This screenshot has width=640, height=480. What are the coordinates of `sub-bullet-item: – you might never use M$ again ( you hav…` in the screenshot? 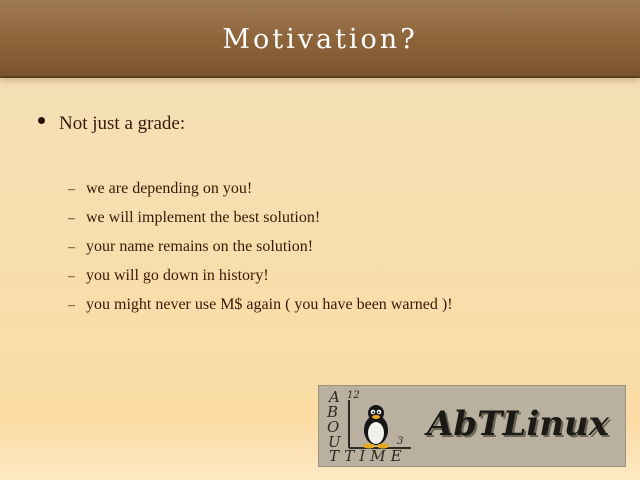 It's located at (260, 310).